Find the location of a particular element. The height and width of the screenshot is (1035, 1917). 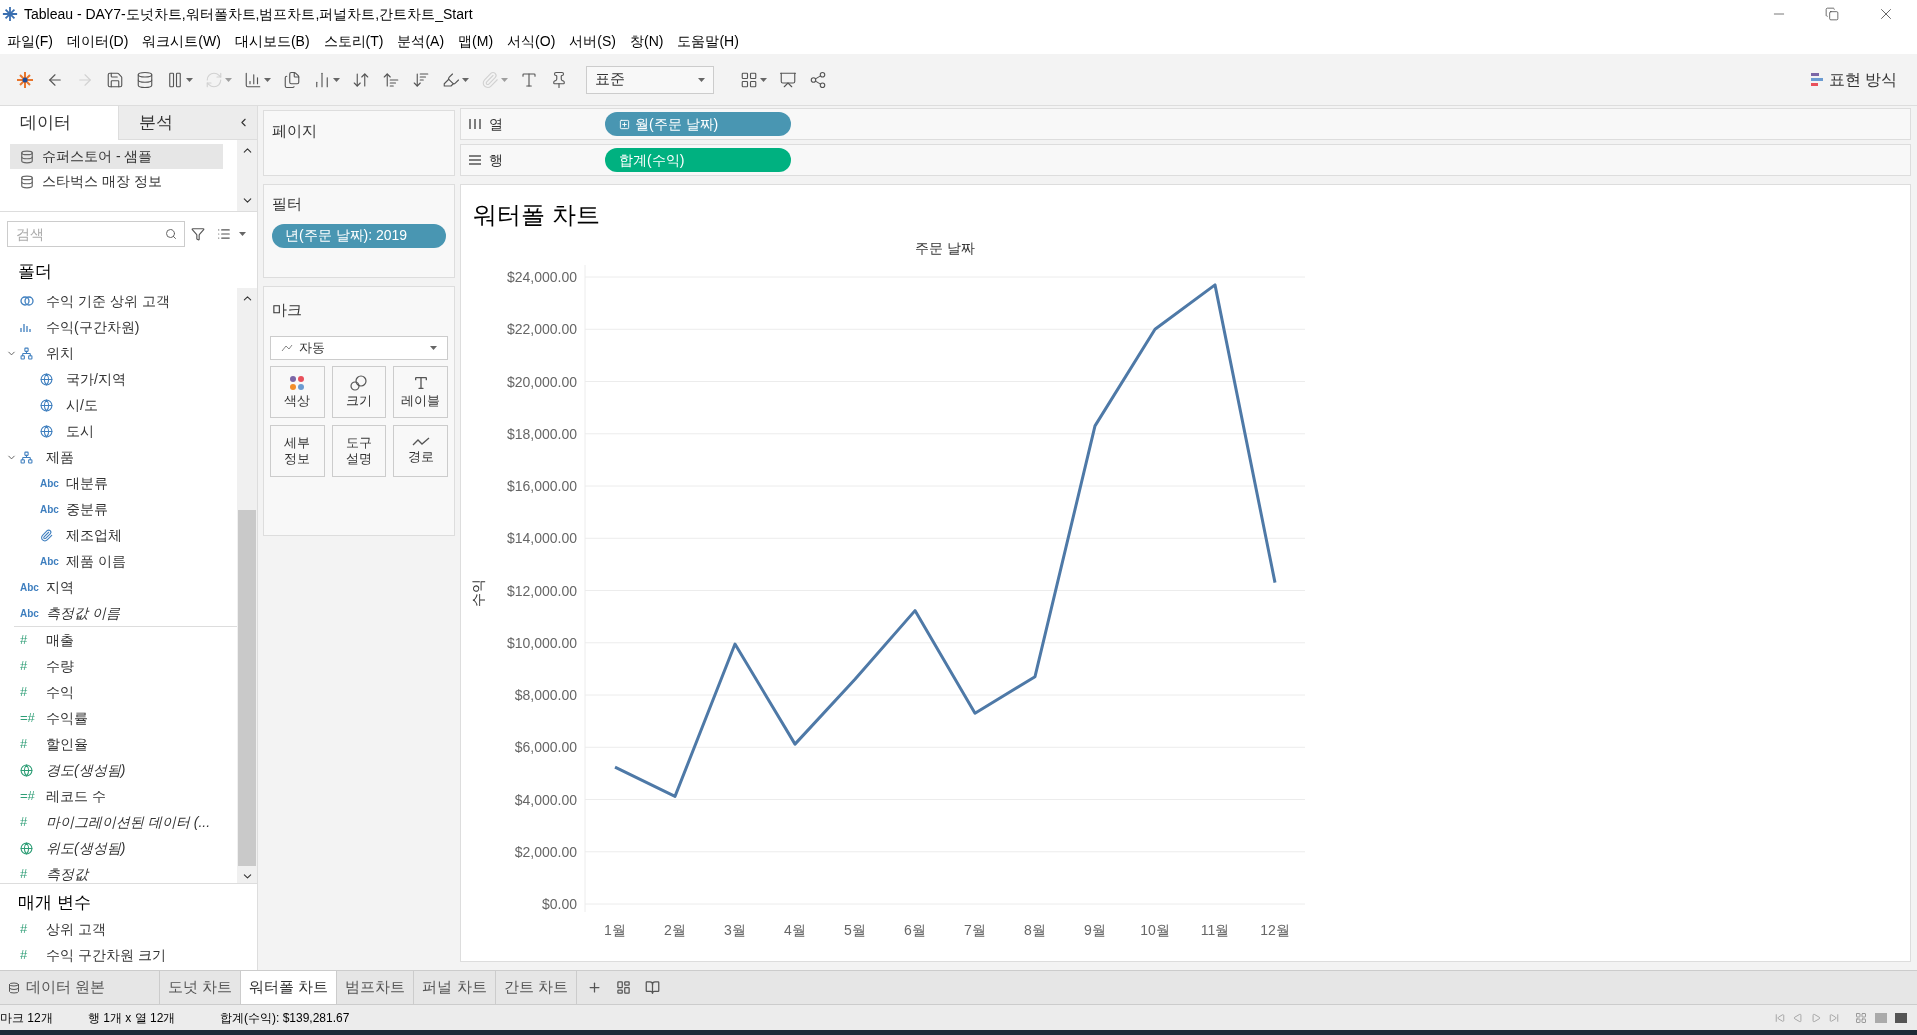

new-story-icon is located at coordinates (652, 987).